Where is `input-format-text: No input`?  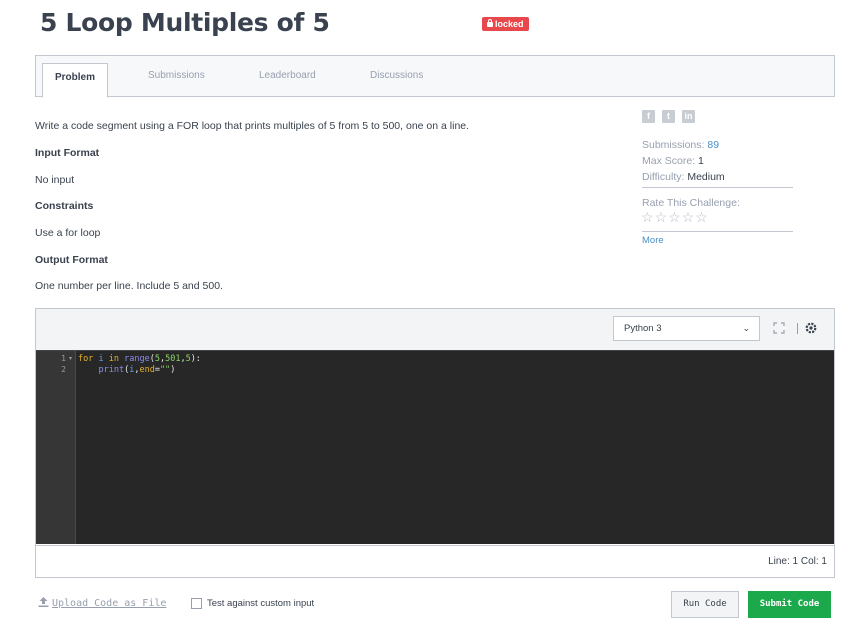
input-format-text: No input is located at coordinates (55, 180).